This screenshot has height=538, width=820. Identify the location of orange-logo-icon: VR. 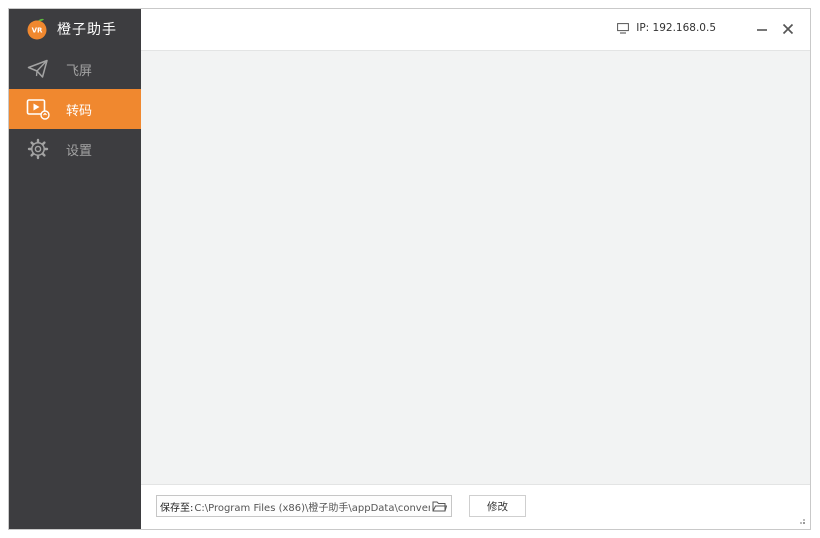
(37, 29).